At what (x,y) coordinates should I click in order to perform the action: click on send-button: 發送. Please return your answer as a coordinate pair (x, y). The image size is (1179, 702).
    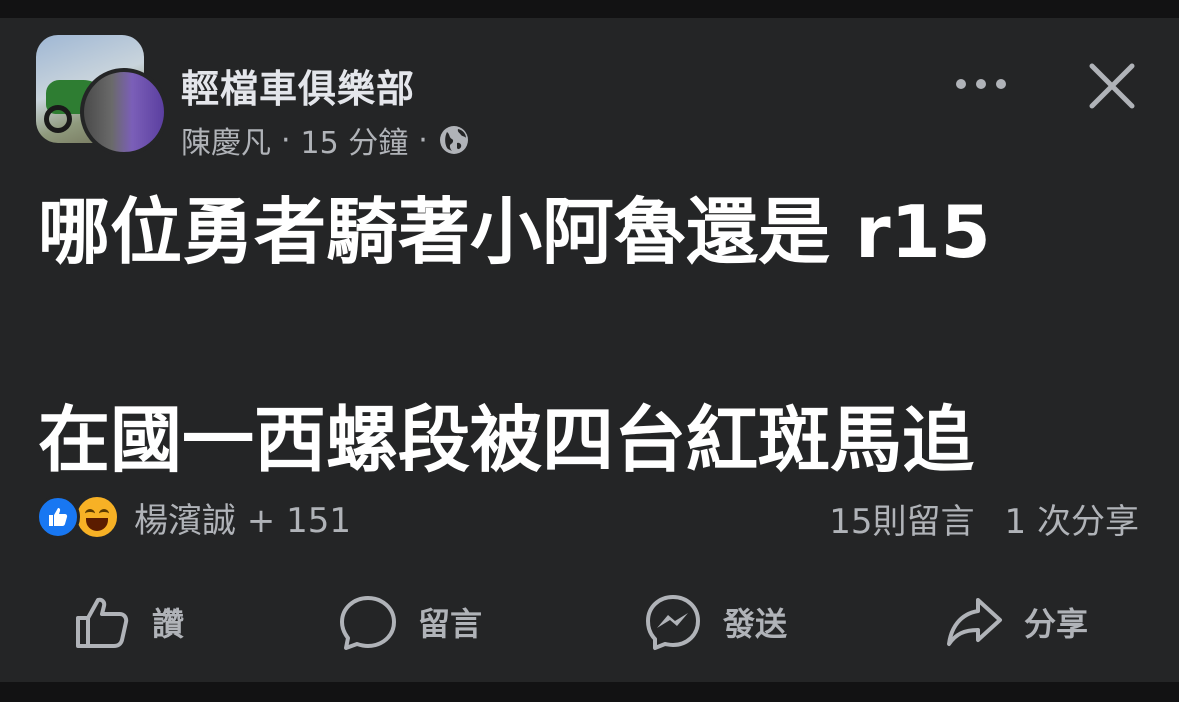
    Looking at the image, I should click on (715, 622).